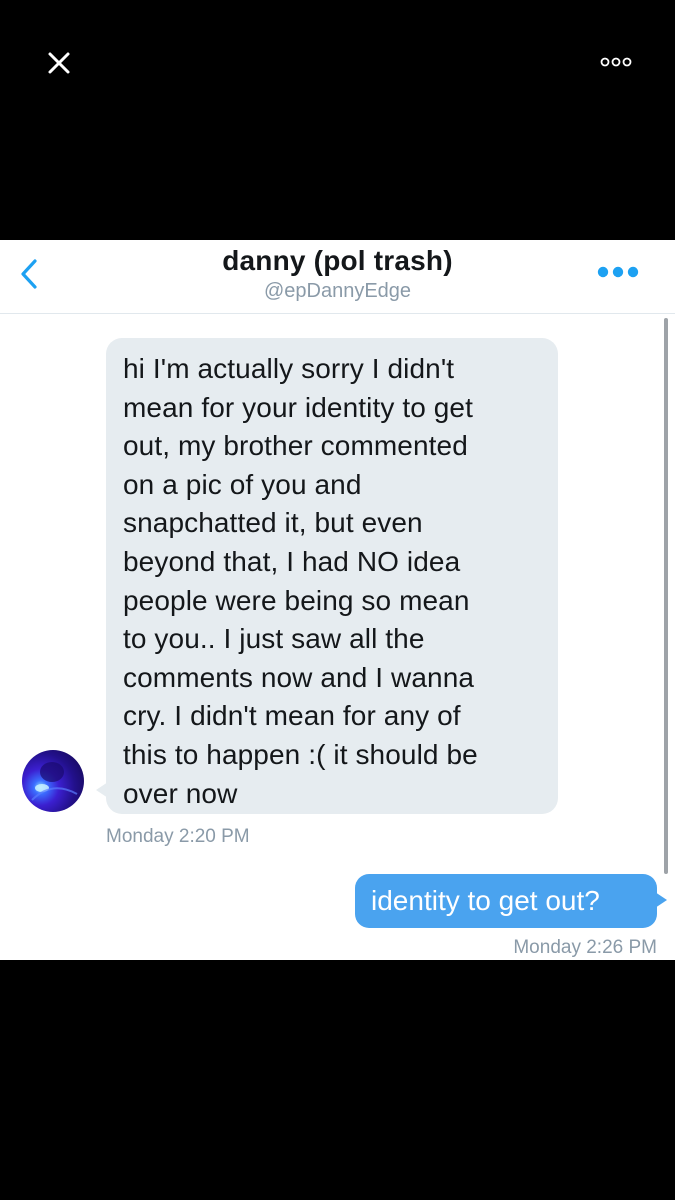 This screenshot has height=1200, width=675. Describe the element at coordinates (337, 260) in the screenshot. I see `conversation-title: danny (pol trash)` at that location.